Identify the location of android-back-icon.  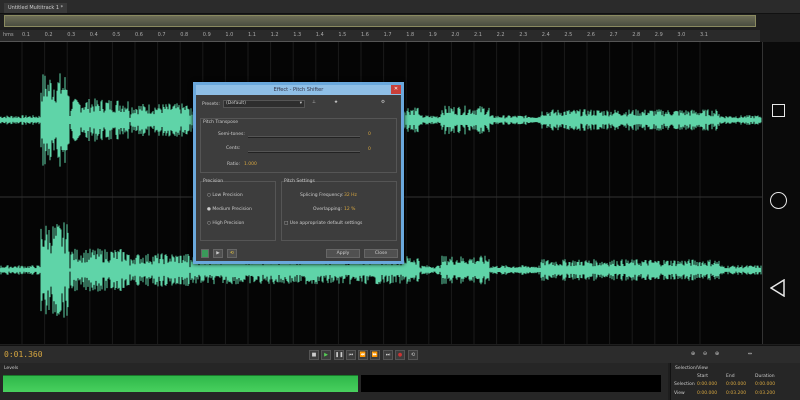
(778, 288).